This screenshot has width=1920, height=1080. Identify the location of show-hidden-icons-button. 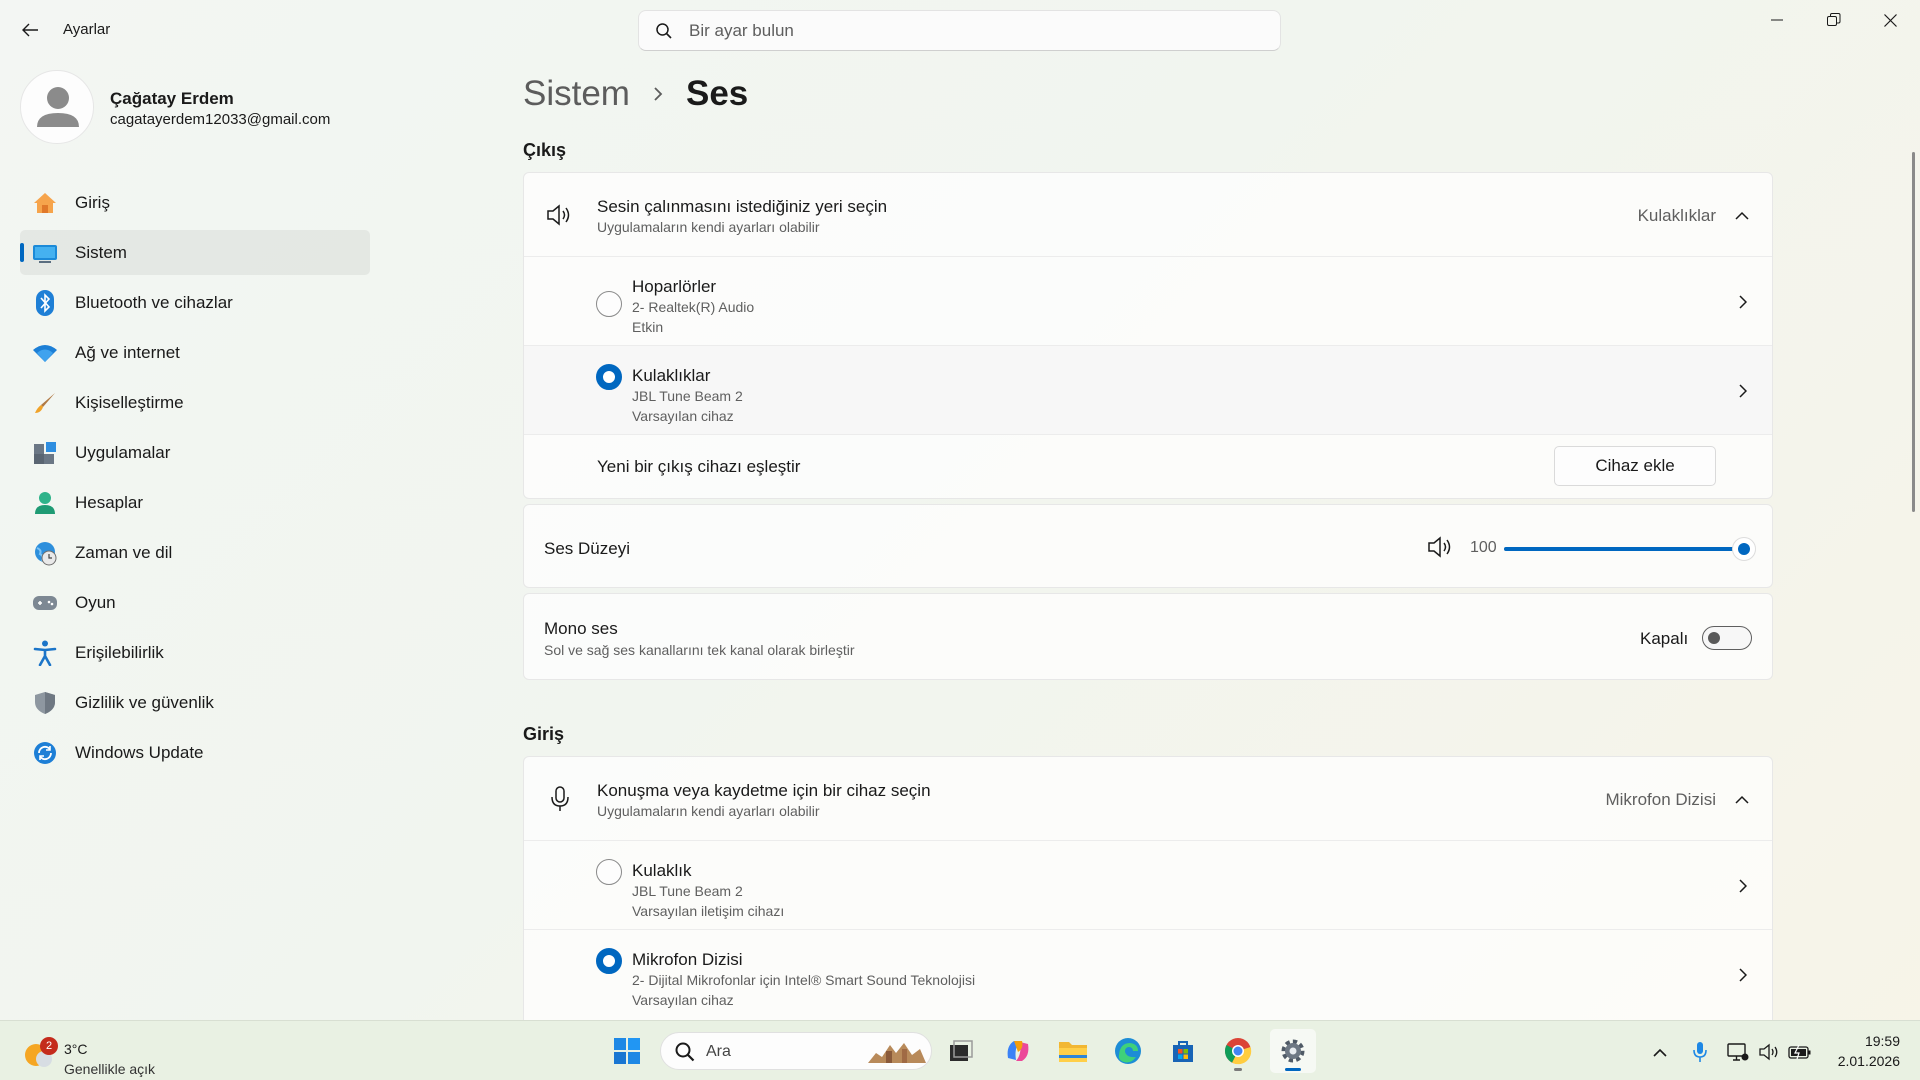
(1660, 1052).